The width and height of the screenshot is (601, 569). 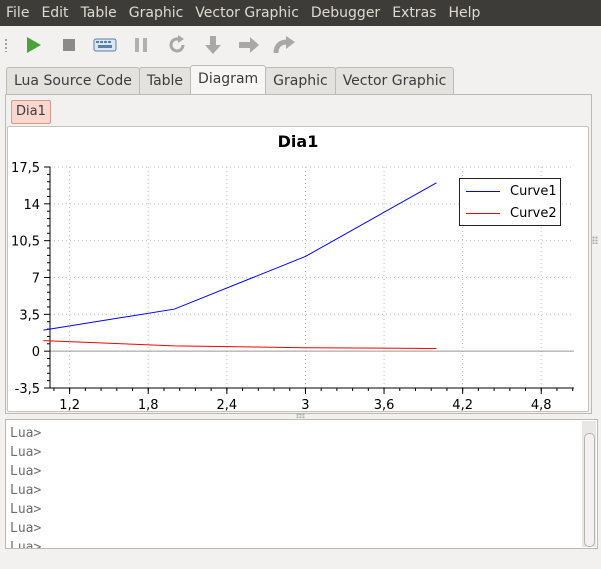 What do you see at coordinates (25, 242) in the screenshot?
I see `y-tick-label: 10,5` at bounding box center [25, 242].